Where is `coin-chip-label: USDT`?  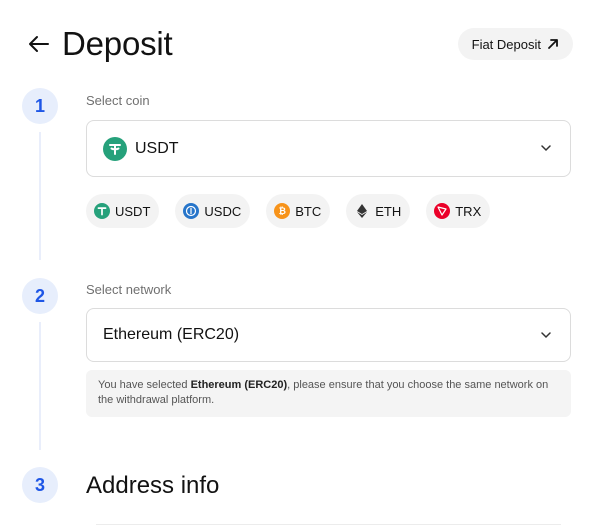
coin-chip-label: USDT is located at coordinates (133, 211).